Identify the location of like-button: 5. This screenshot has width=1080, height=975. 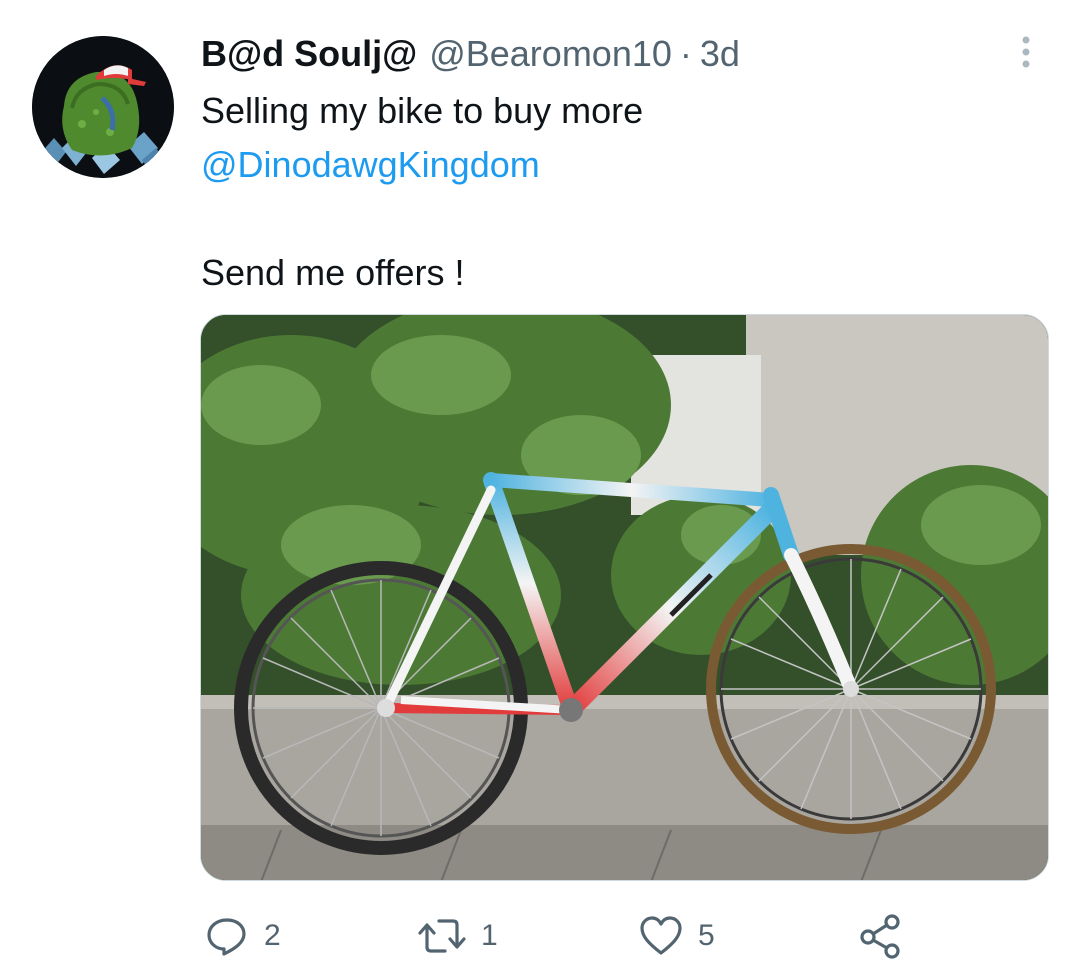
(676, 936).